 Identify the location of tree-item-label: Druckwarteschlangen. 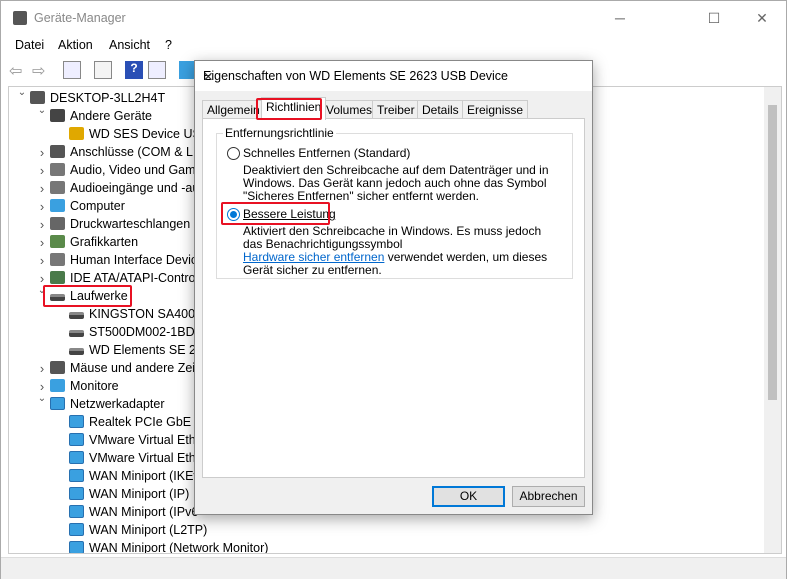
(130, 224).